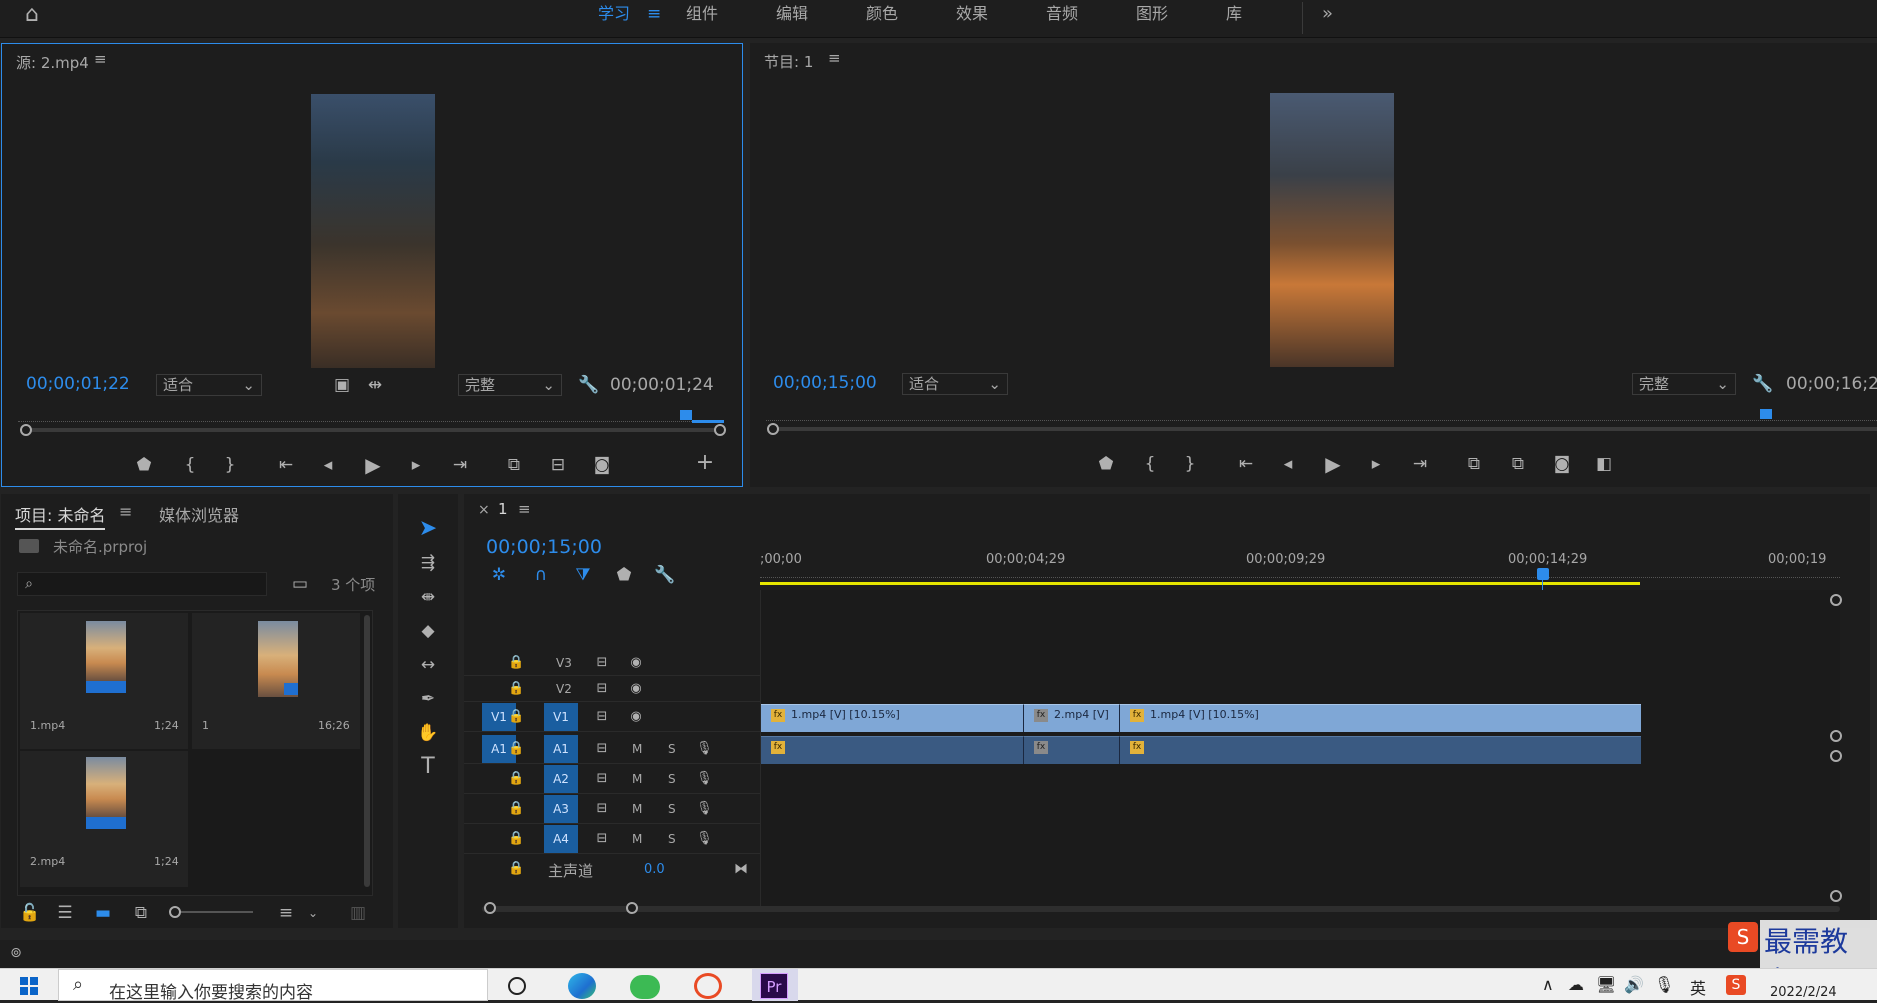 This screenshot has width=1877, height=1003. What do you see at coordinates (29, 913) in the screenshot?
I see `lock-icon: 🔓` at bounding box center [29, 913].